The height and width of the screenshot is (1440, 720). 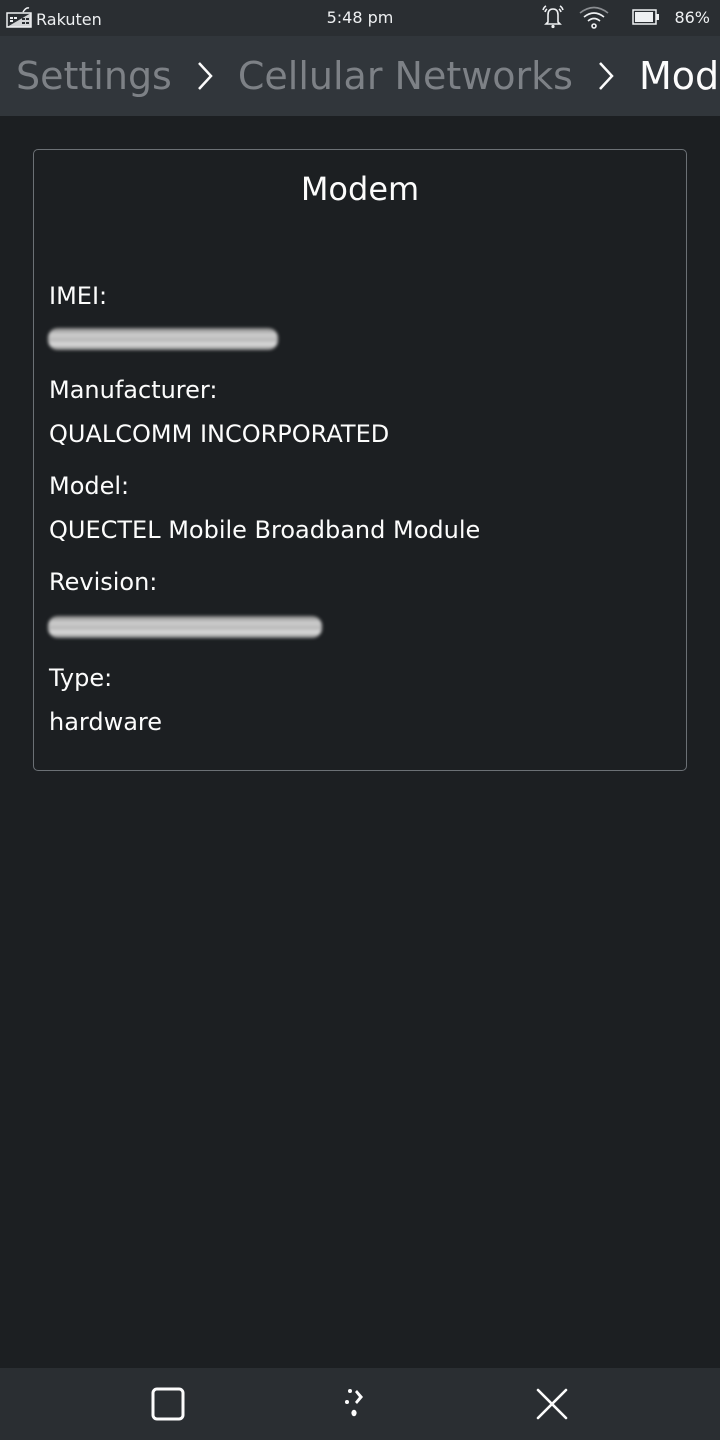 I want to click on battery-icon, so click(x=646, y=17).